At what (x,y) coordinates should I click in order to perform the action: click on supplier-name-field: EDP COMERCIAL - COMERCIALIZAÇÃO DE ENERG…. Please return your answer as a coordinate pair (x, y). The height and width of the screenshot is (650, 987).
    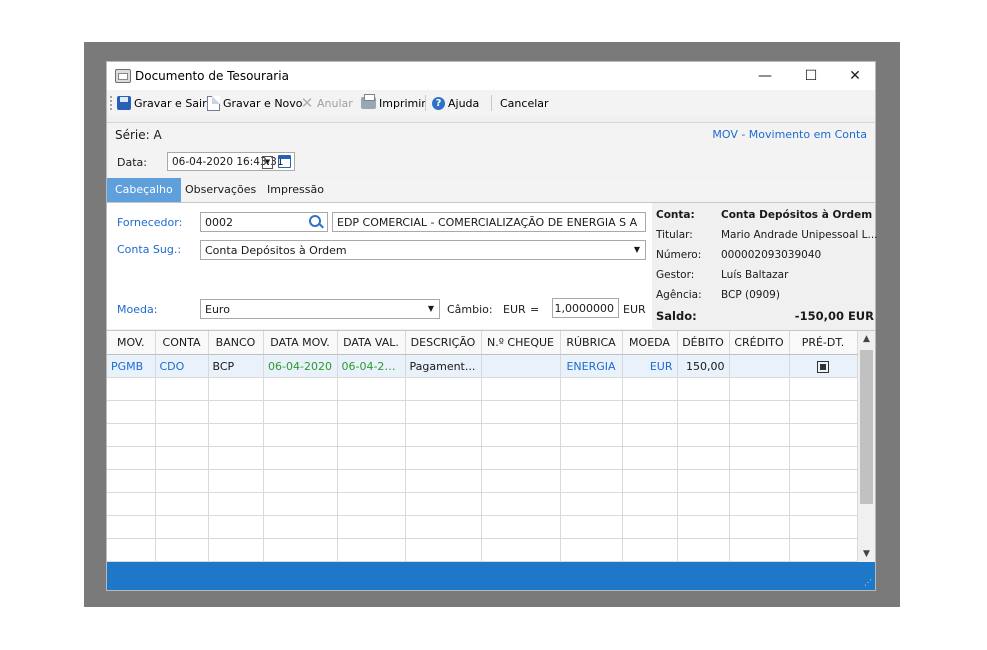
    Looking at the image, I should click on (489, 222).